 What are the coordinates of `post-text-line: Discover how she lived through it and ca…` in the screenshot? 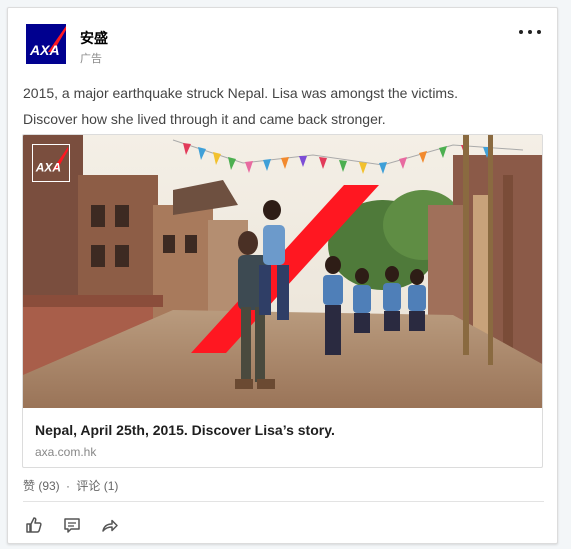 It's located at (204, 119).